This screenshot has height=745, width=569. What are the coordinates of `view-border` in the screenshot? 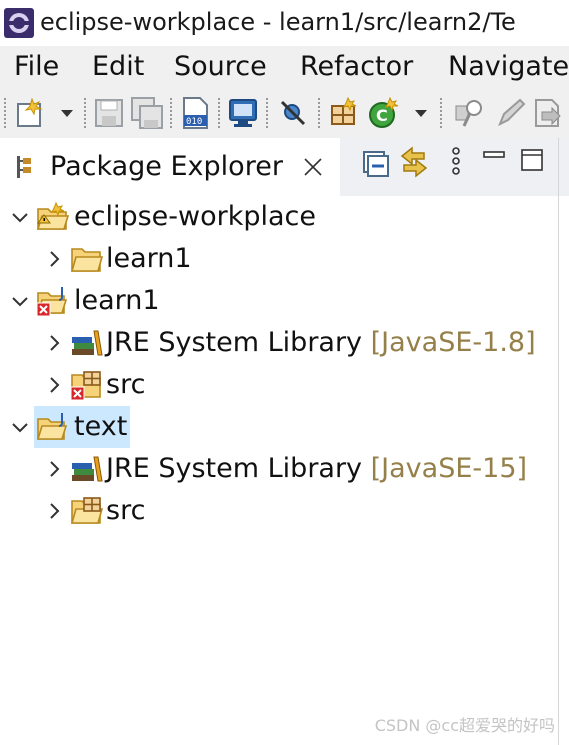 It's located at (558, 441).